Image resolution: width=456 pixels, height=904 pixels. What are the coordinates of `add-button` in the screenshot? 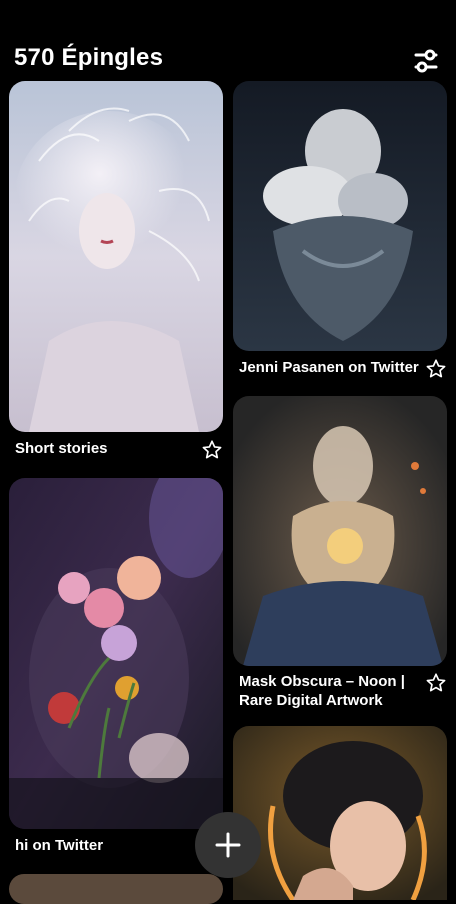 It's located at (228, 845).